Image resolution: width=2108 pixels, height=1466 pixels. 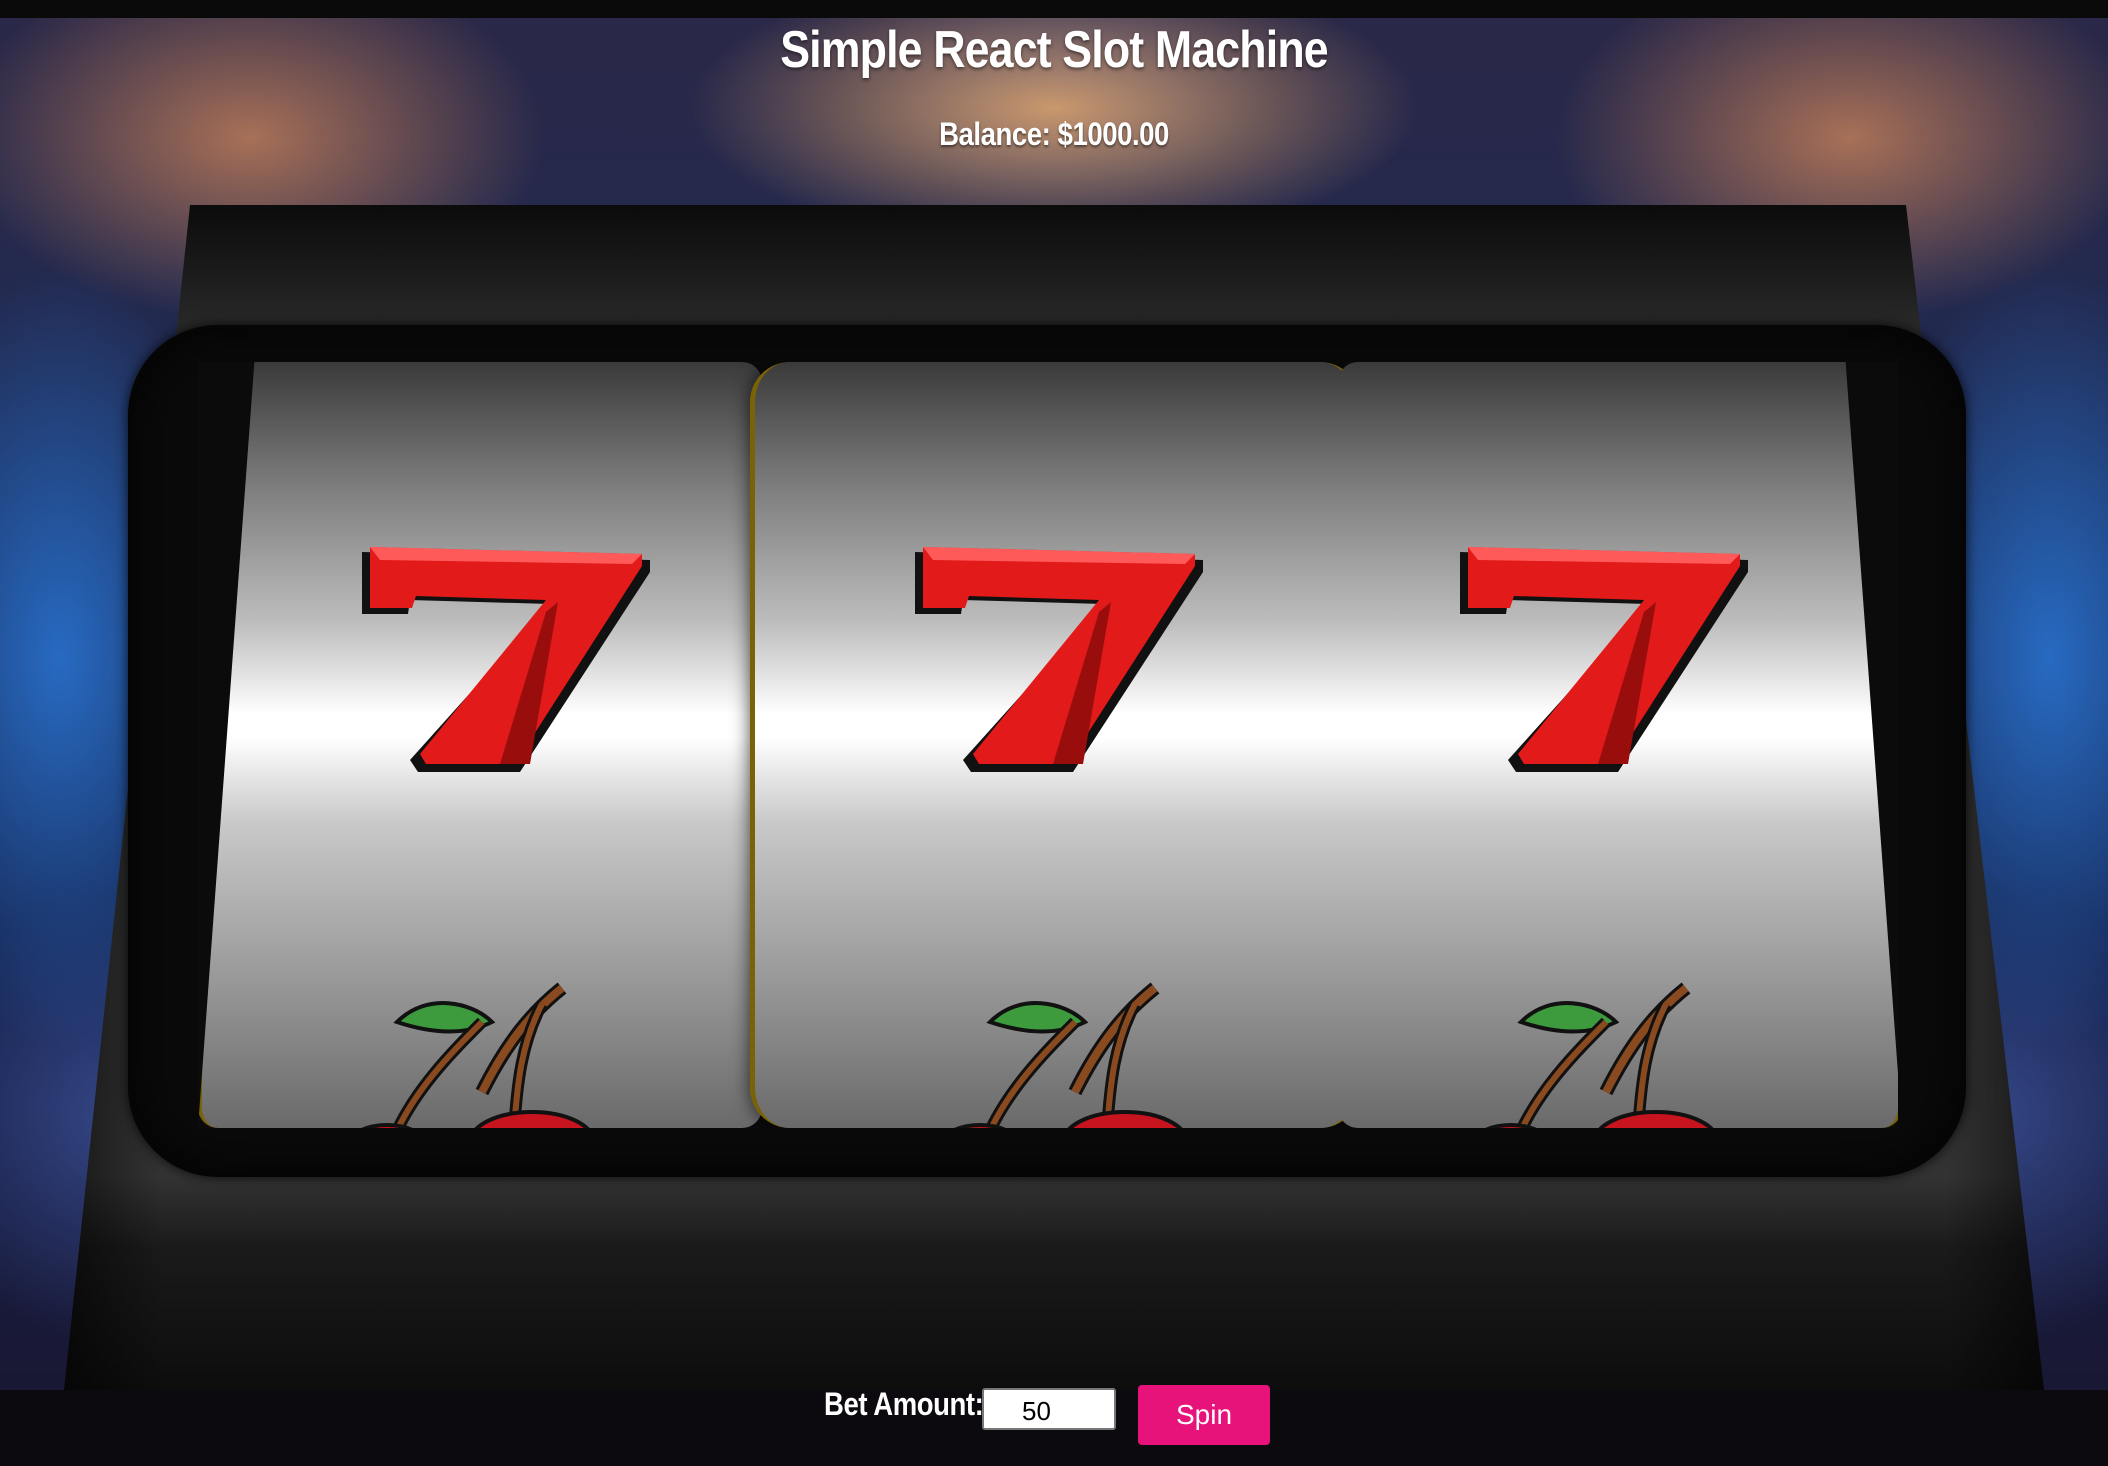 What do you see at coordinates (1054, 50) in the screenshot?
I see `page-title: Simple React Slot Machine` at bounding box center [1054, 50].